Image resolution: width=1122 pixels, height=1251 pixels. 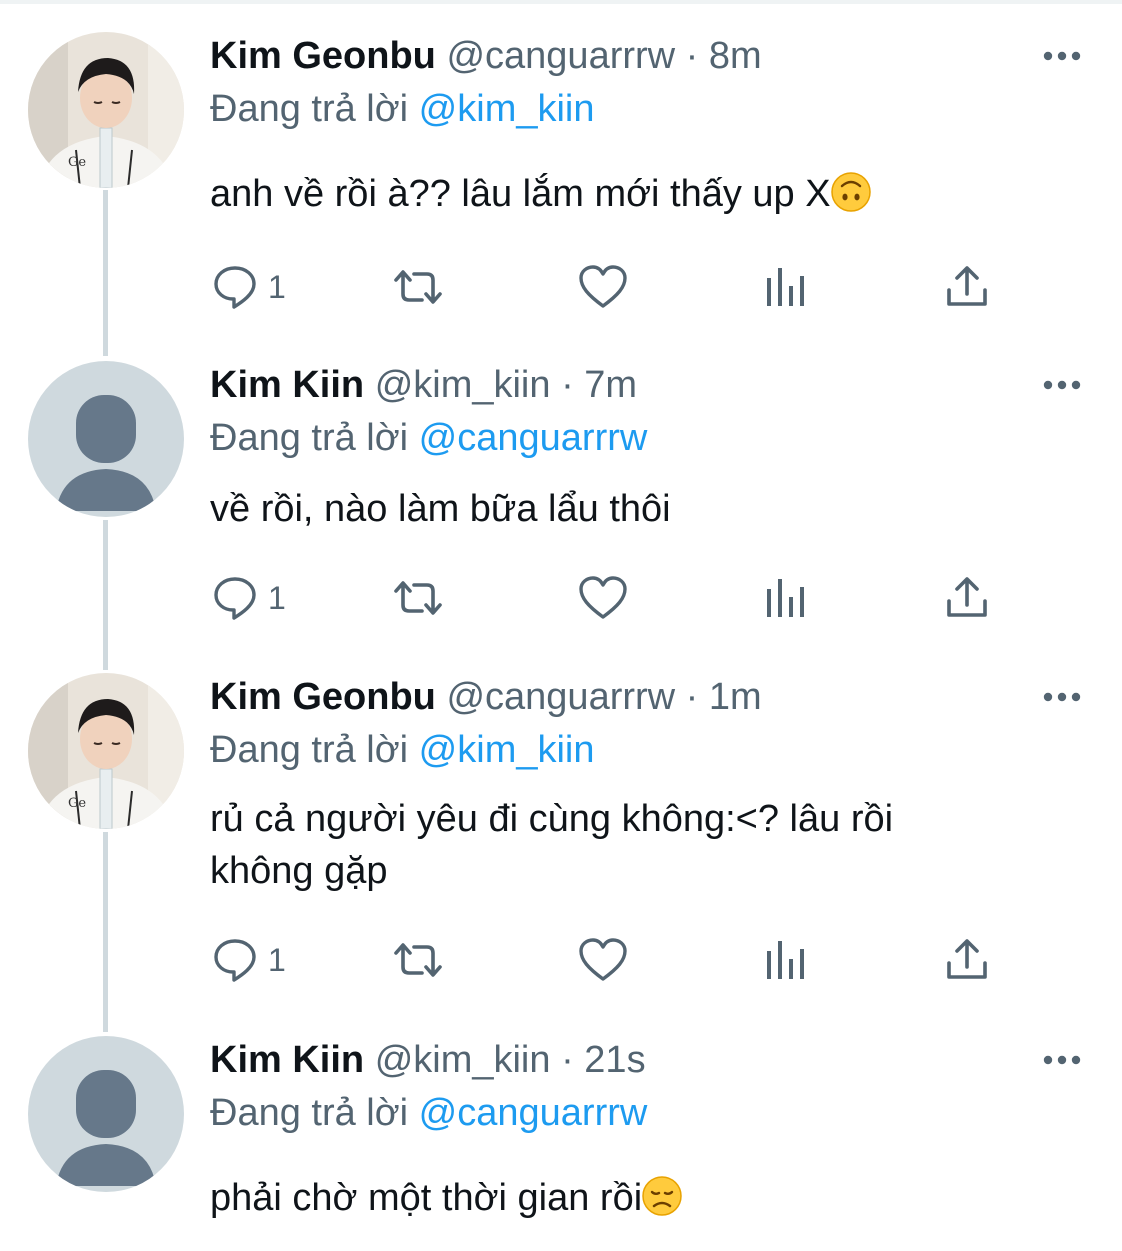 I want to click on timestamp: 21s, so click(x=614, y=1060).